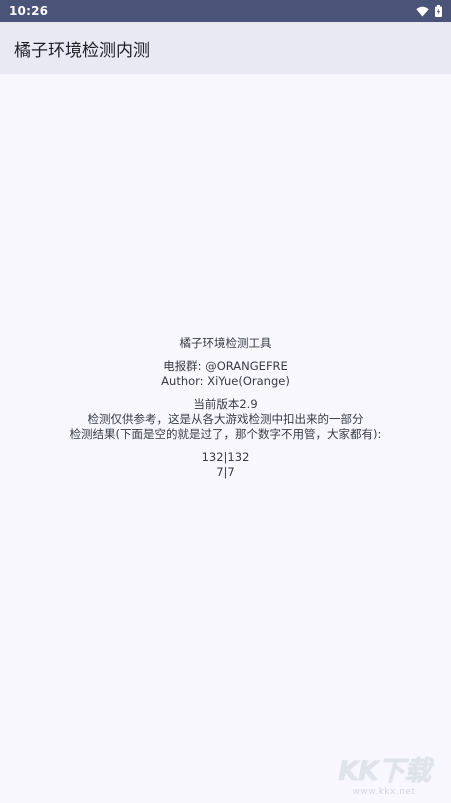 The width and height of the screenshot is (451, 803). What do you see at coordinates (225, 472) in the screenshot?
I see `result-count-b: 7|7` at bounding box center [225, 472].